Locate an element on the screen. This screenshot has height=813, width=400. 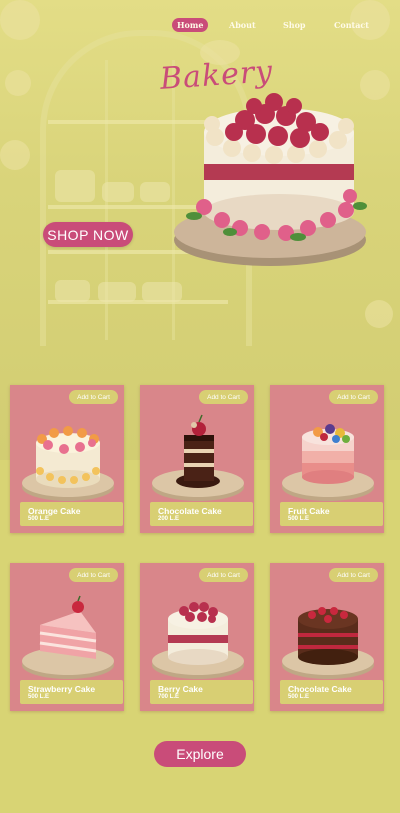
product-label: Chocolate Cake 200 L.E is located at coordinates (201, 514).